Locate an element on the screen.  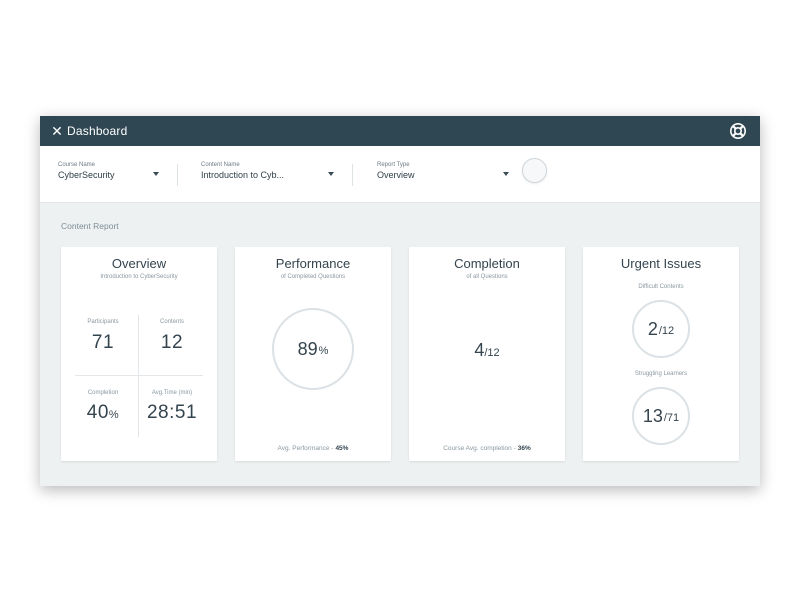
window-title: Dashboard is located at coordinates (97, 131).